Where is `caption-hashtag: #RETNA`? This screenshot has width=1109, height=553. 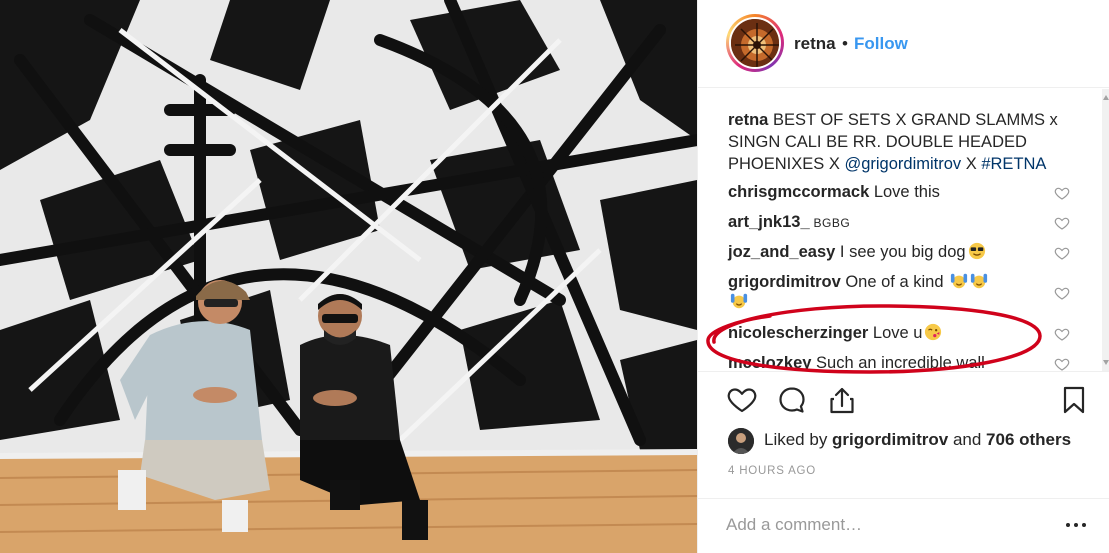 caption-hashtag: #RETNA is located at coordinates (1013, 164).